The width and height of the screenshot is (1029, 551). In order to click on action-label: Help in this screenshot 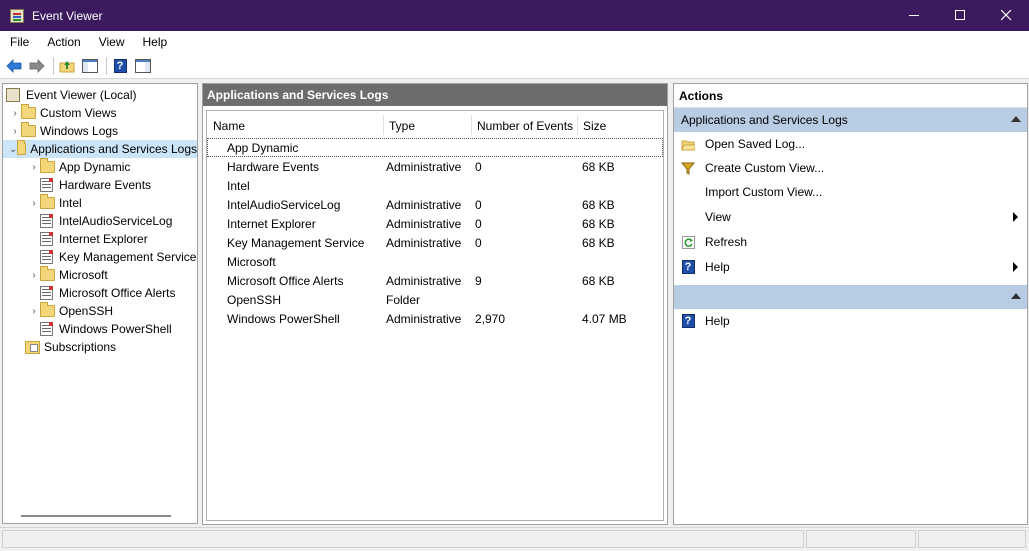, I will do `click(717, 321)`.